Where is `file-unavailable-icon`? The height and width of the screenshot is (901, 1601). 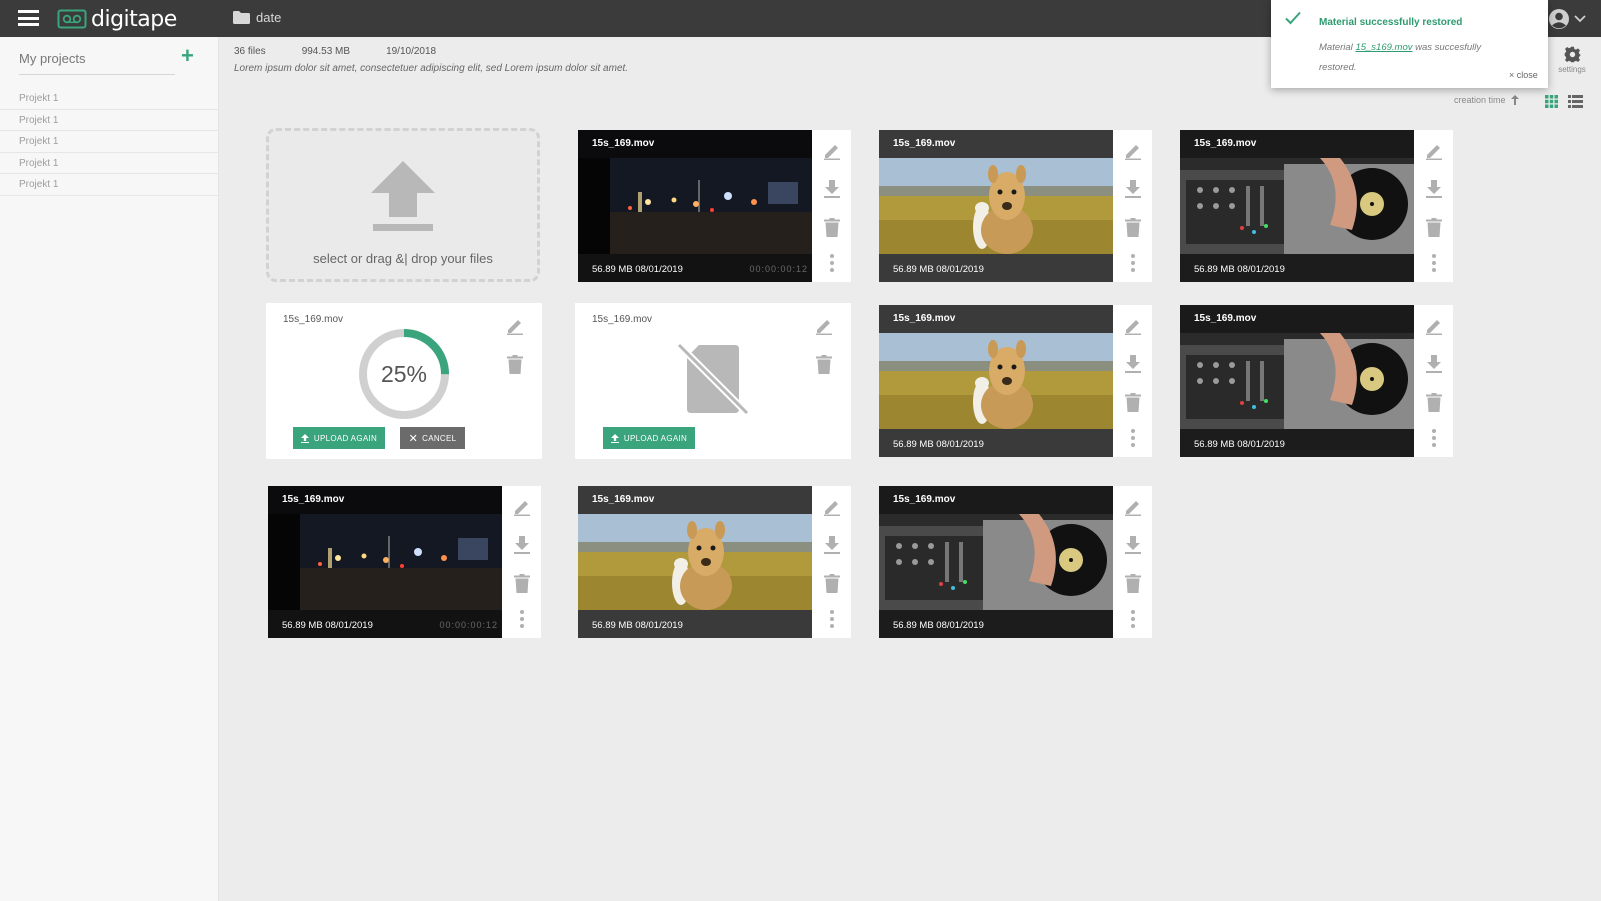
file-unavailable-icon is located at coordinates (713, 379).